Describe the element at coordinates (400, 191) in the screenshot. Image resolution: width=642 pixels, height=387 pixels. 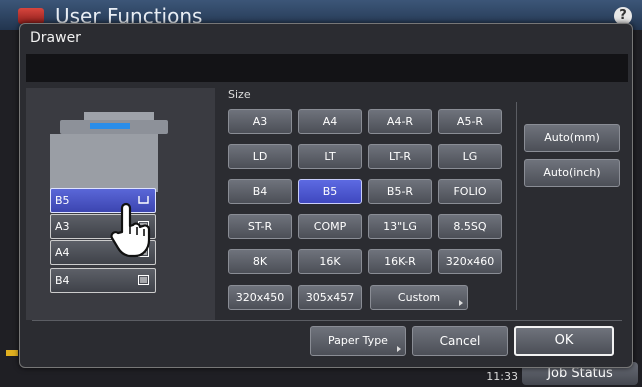
I see `size-button-b5-r: B5-R` at that location.